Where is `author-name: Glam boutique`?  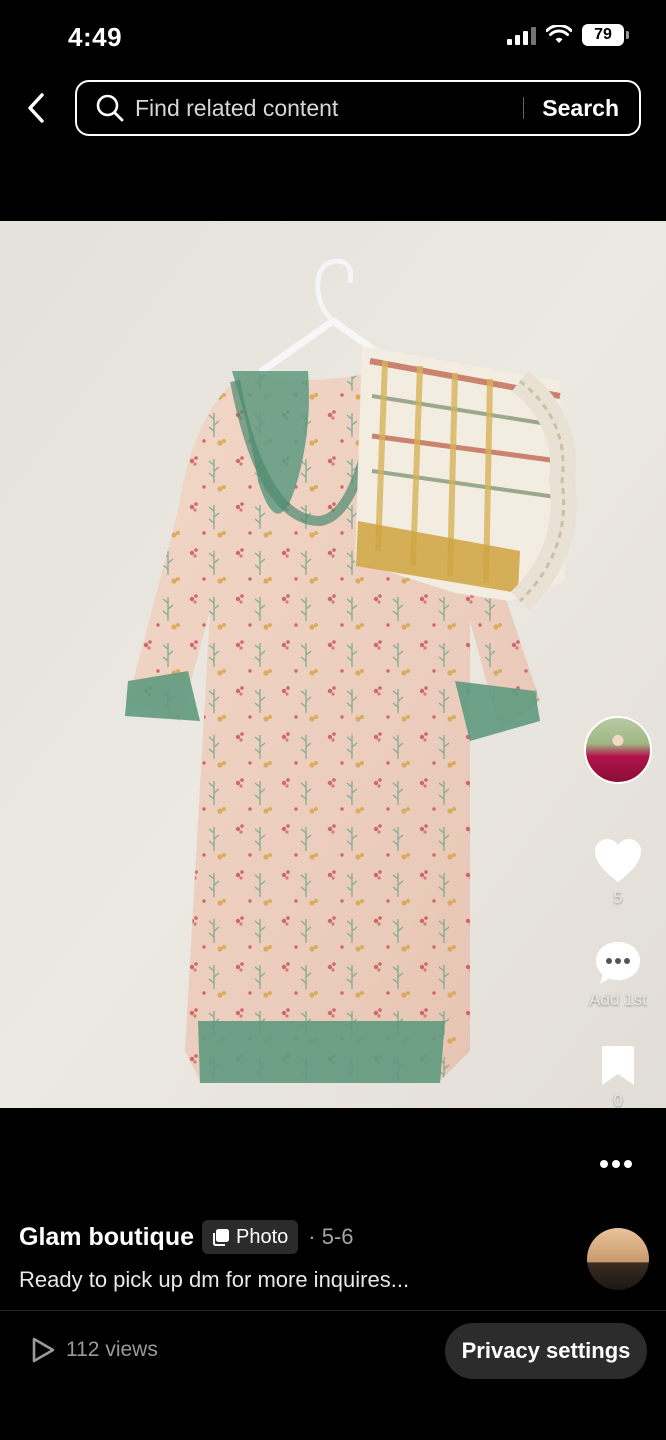
author-name: Glam boutique is located at coordinates (106, 1237).